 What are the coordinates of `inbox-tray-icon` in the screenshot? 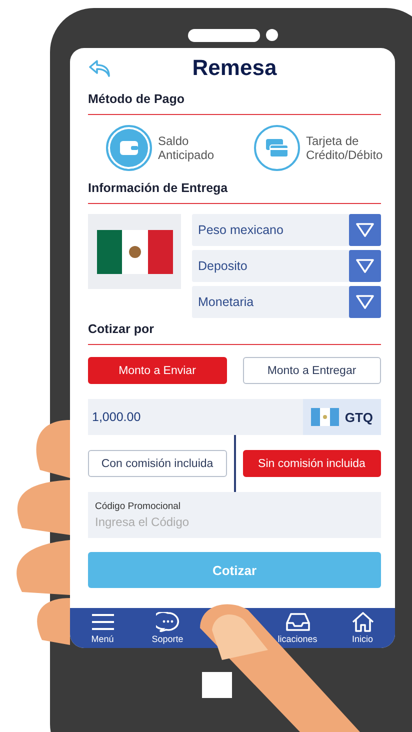 It's located at (298, 622).